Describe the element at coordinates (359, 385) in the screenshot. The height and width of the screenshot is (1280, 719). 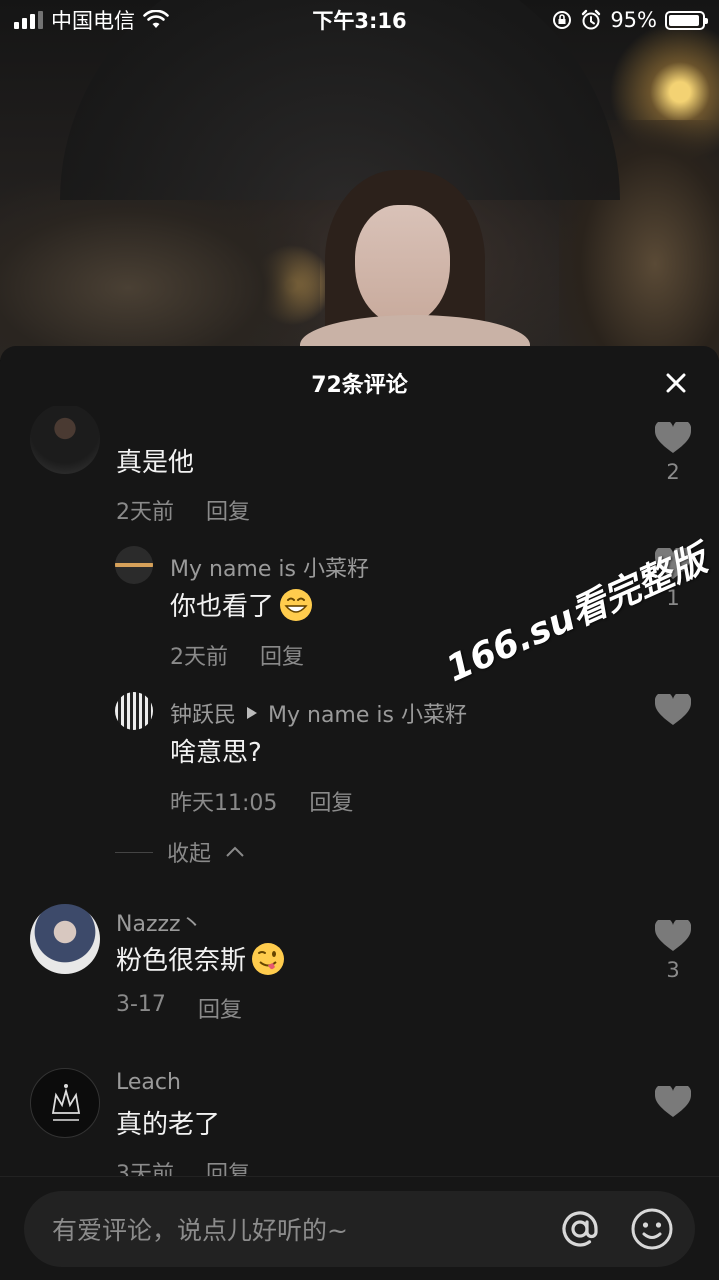
I see `comment-count-title: 72条评论` at that location.